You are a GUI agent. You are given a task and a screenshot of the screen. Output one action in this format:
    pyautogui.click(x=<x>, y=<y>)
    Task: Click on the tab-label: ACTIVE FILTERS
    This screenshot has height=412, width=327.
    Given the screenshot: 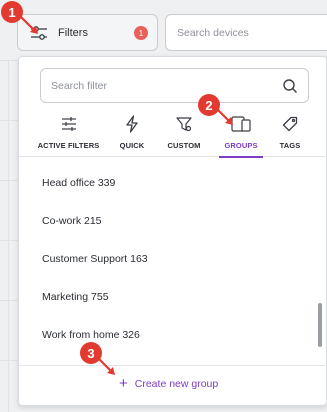 What is the action you would take?
    pyautogui.click(x=68, y=145)
    